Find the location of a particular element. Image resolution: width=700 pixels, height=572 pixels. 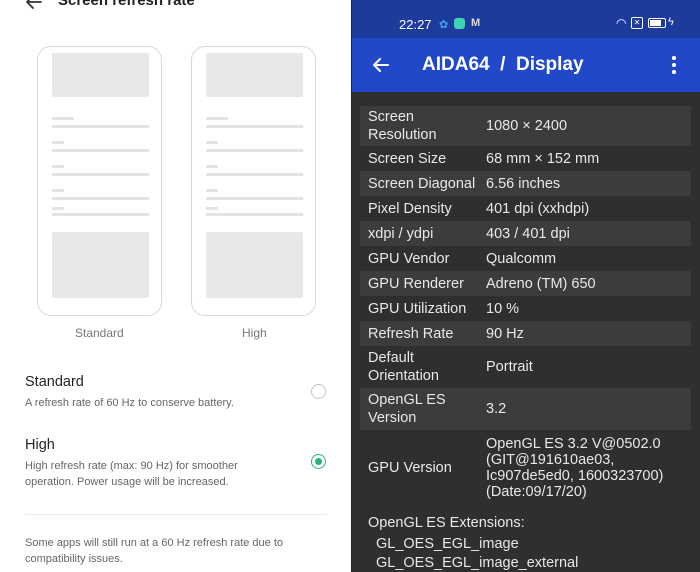

table-row: Refresh Rate 90 Hz is located at coordinates (525, 333).